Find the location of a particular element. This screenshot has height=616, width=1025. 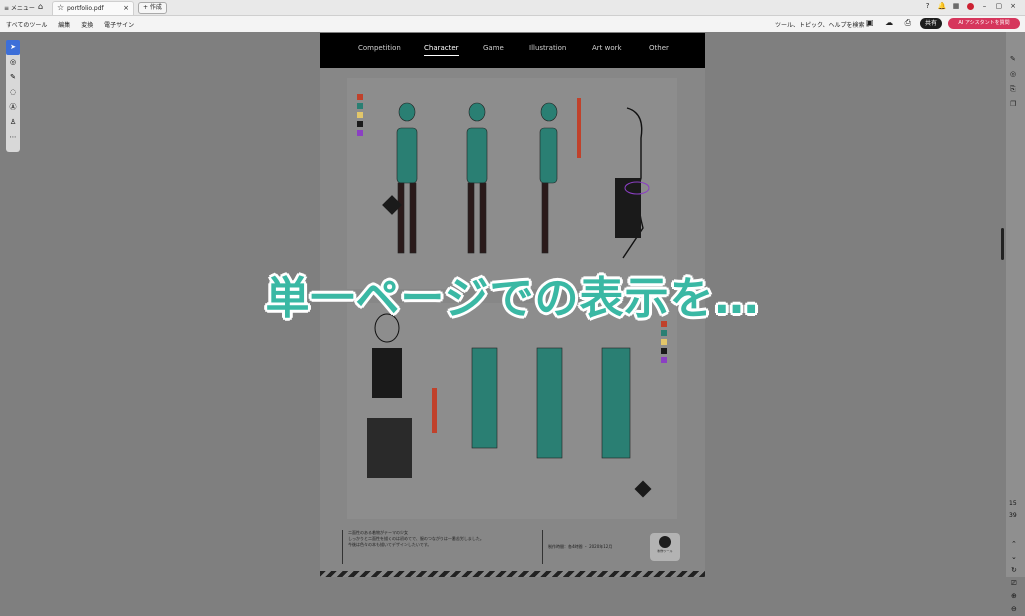

select-tool-icon: ➤ is located at coordinates (13, 47).